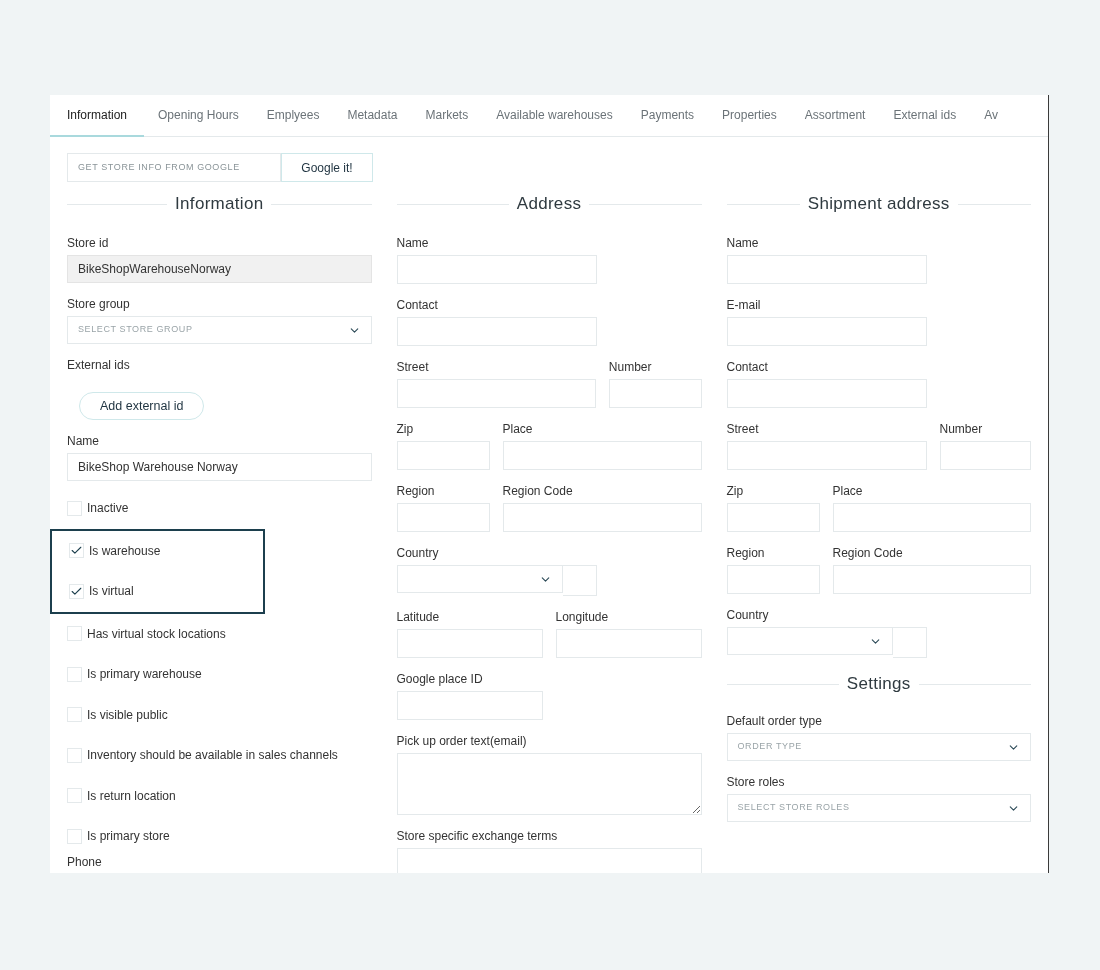 Image resolution: width=1100 pixels, height=970 pixels. What do you see at coordinates (219, 204) in the screenshot?
I see `section-heading: Information` at bounding box center [219, 204].